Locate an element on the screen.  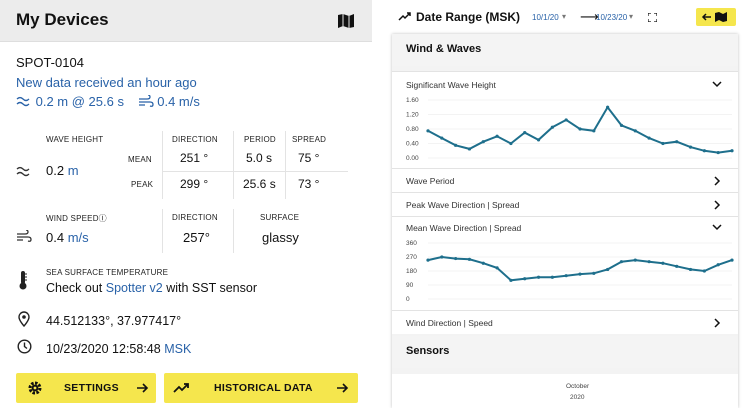
surface-header: SURFACE is located at coordinates (280, 217).